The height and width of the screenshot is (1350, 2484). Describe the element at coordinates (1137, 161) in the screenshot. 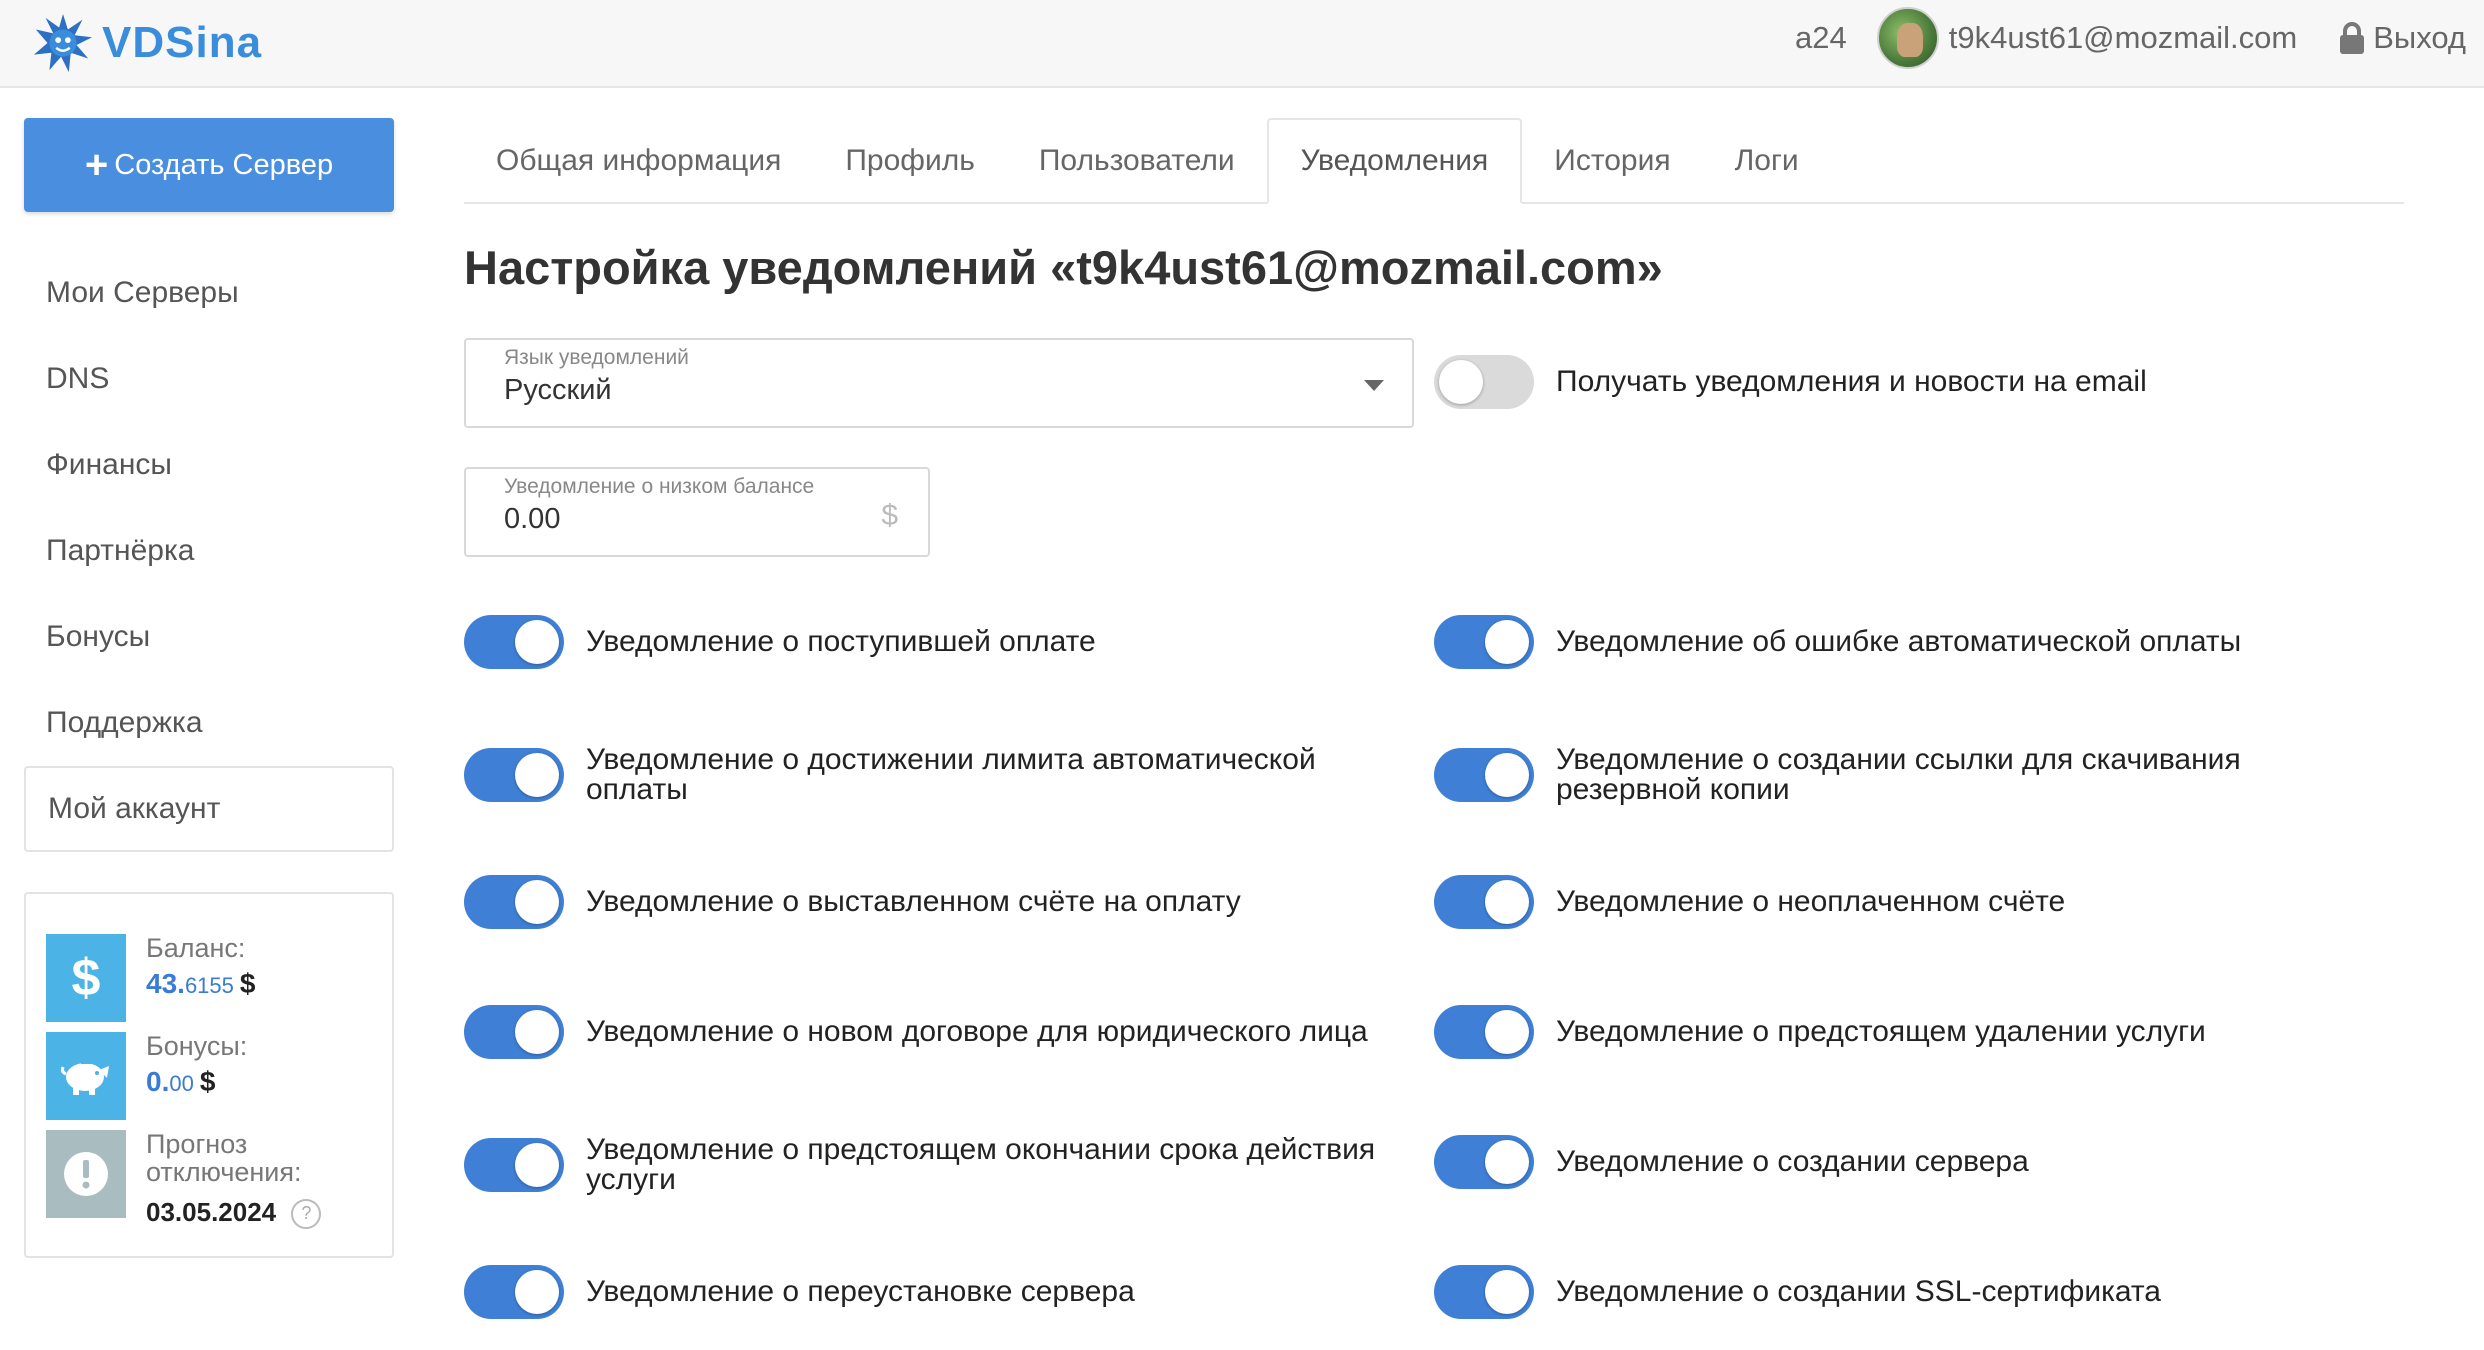

I see `tab-users: Пользователи` at that location.